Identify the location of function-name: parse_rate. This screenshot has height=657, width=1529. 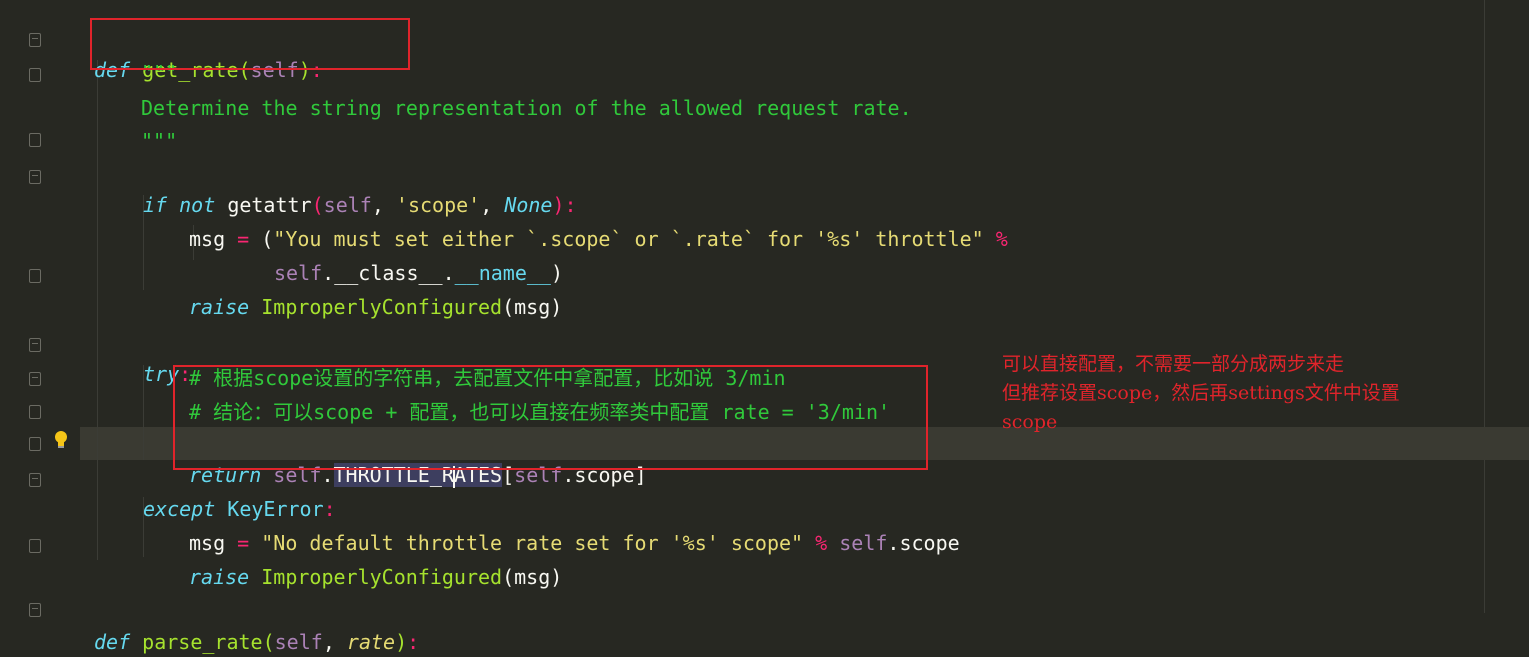
(202, 642).